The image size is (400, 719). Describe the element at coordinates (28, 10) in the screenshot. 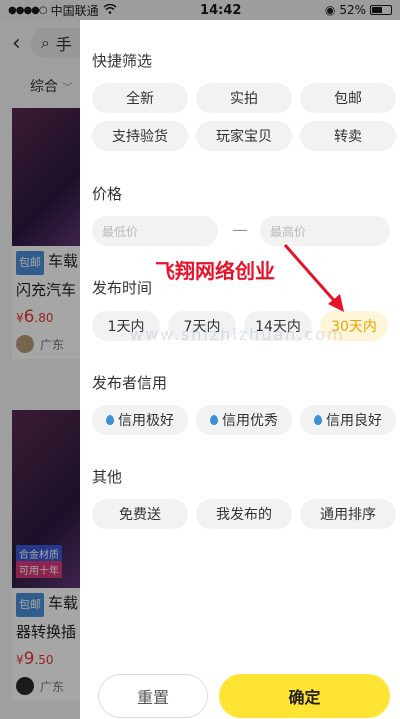

I see `signal-icon: ●●●●○` at that location.